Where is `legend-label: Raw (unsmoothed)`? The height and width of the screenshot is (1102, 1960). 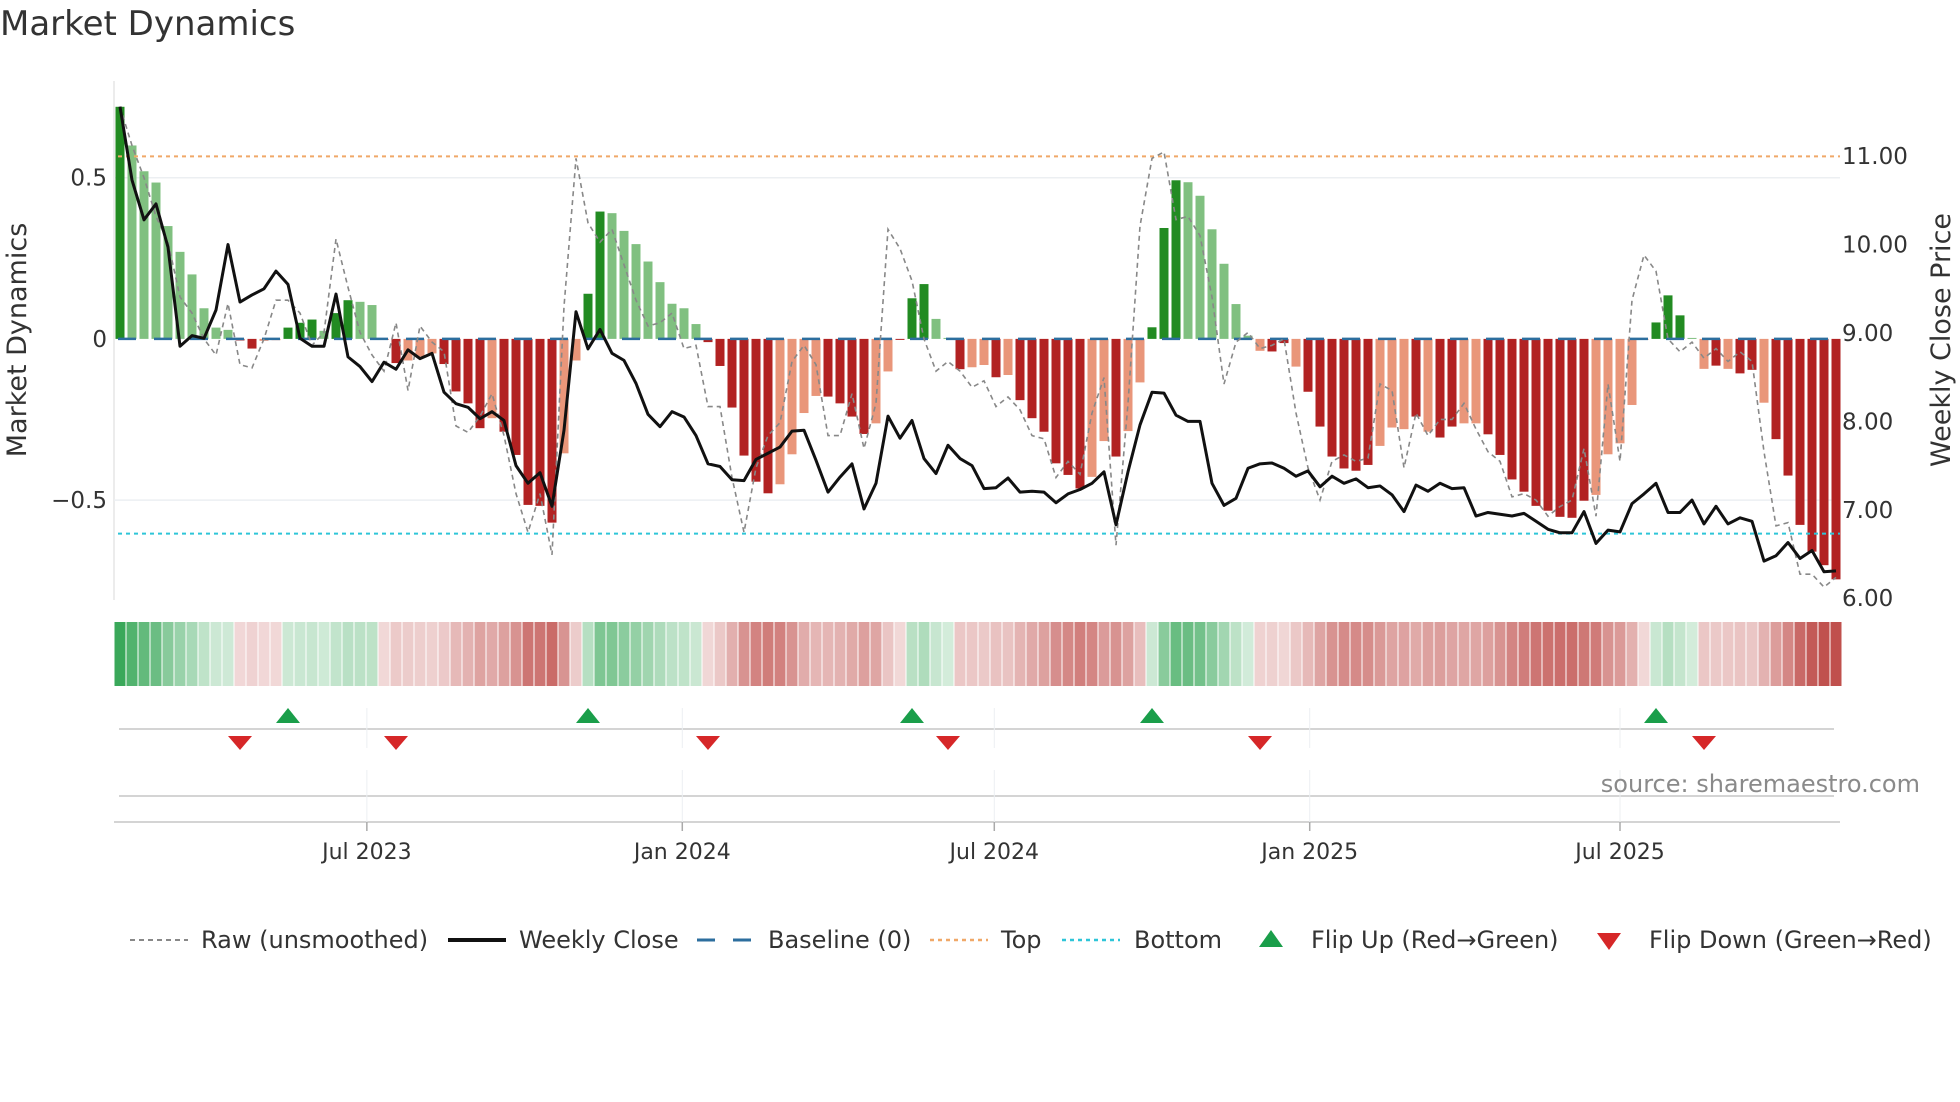
legend-label: Raw (unsmoothed) is located at coordinates (314, 940).